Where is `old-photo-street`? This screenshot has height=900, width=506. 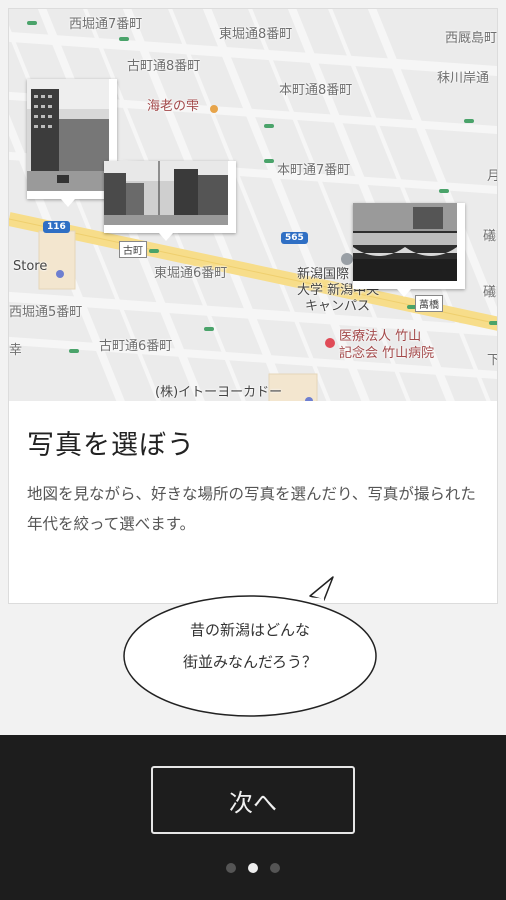
old-photo-street is located at coordinates (166, 193).